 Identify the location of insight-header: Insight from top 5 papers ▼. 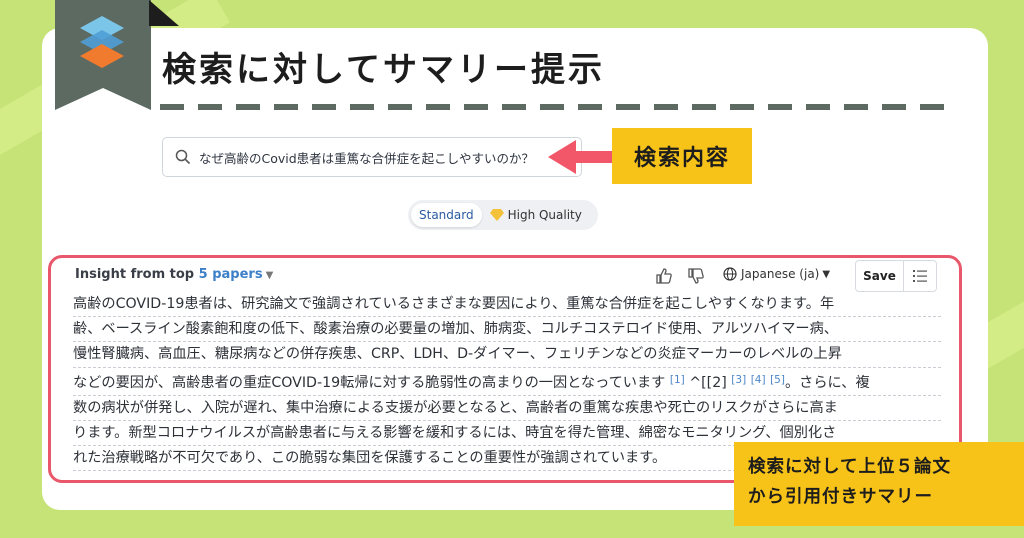
(174, 274).